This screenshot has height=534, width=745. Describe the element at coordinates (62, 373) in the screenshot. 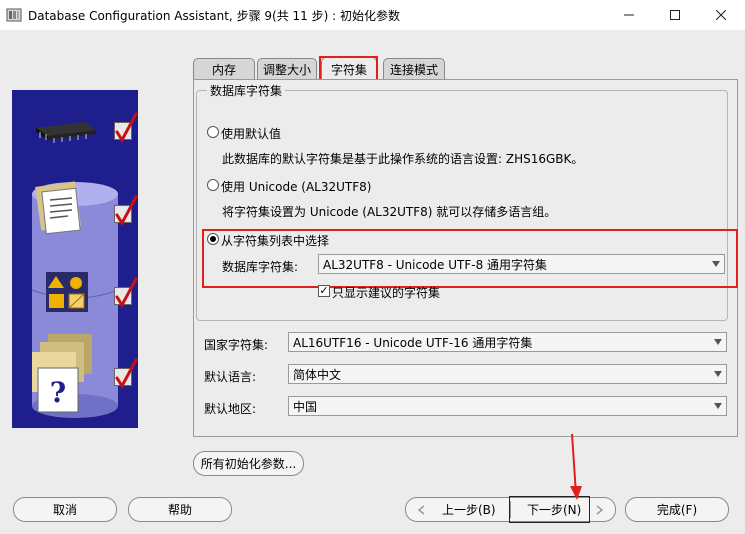

I see `help-folders-icon: ?` at that location.